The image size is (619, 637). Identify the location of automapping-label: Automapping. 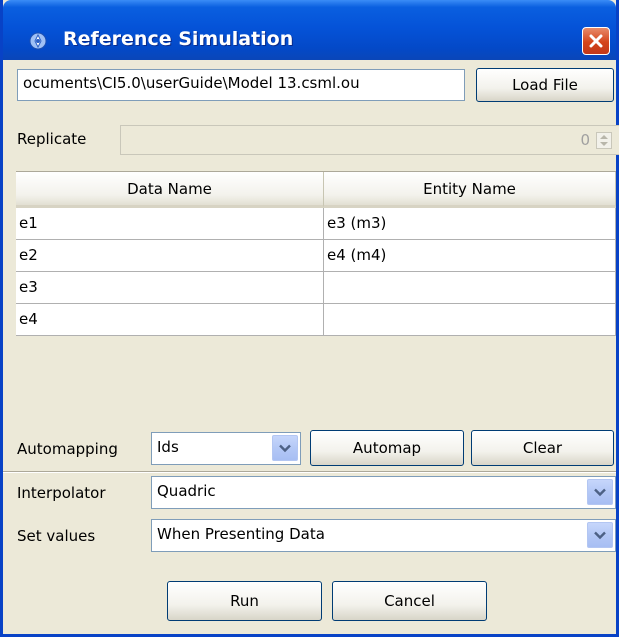
(67, 449).